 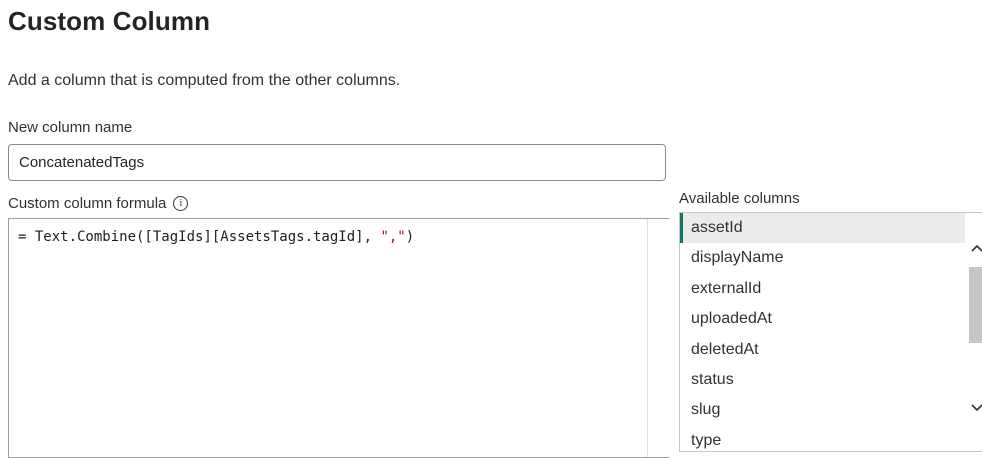 I want to click on column-item-displayName: displayName, so click(x=831, y=258).